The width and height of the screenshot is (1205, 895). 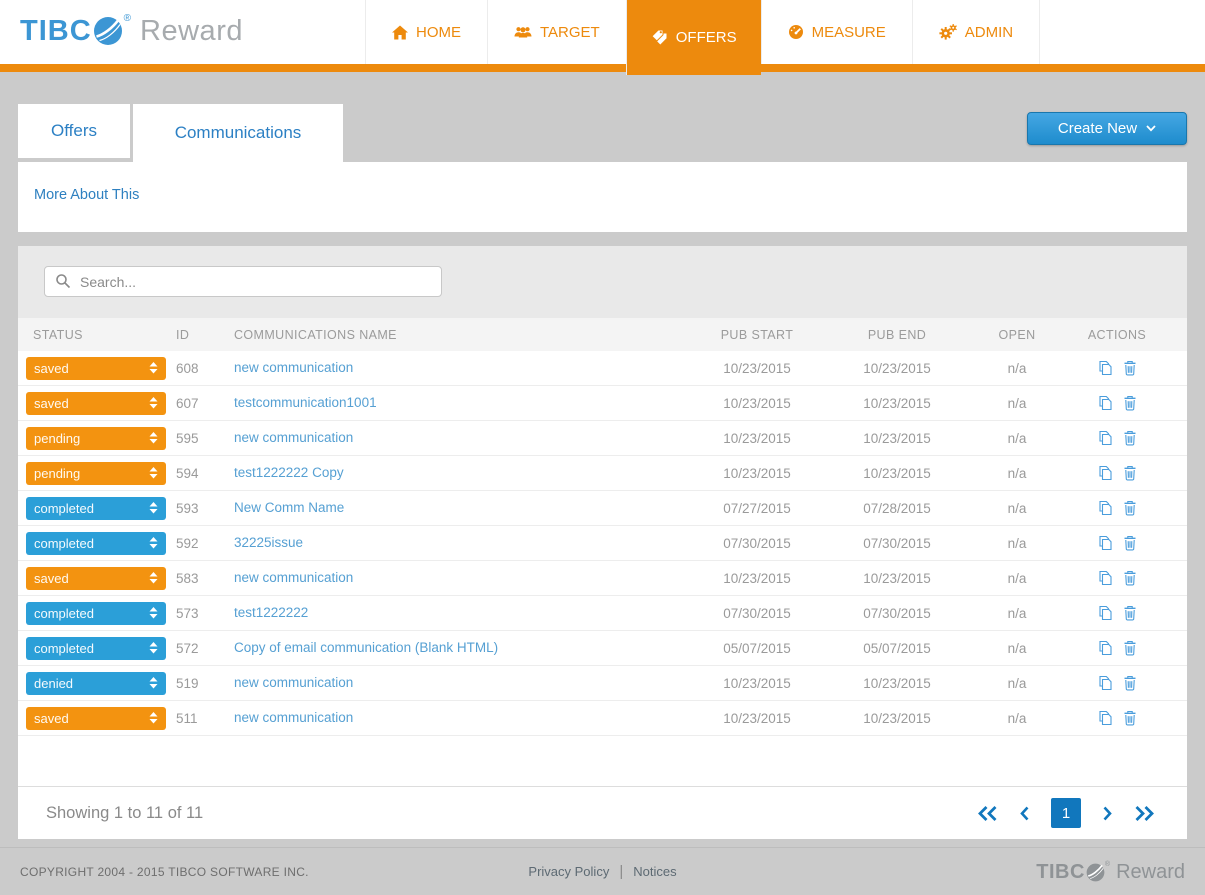 I want to click on more-about-this-link: More About This, so click(x=86, y=195).